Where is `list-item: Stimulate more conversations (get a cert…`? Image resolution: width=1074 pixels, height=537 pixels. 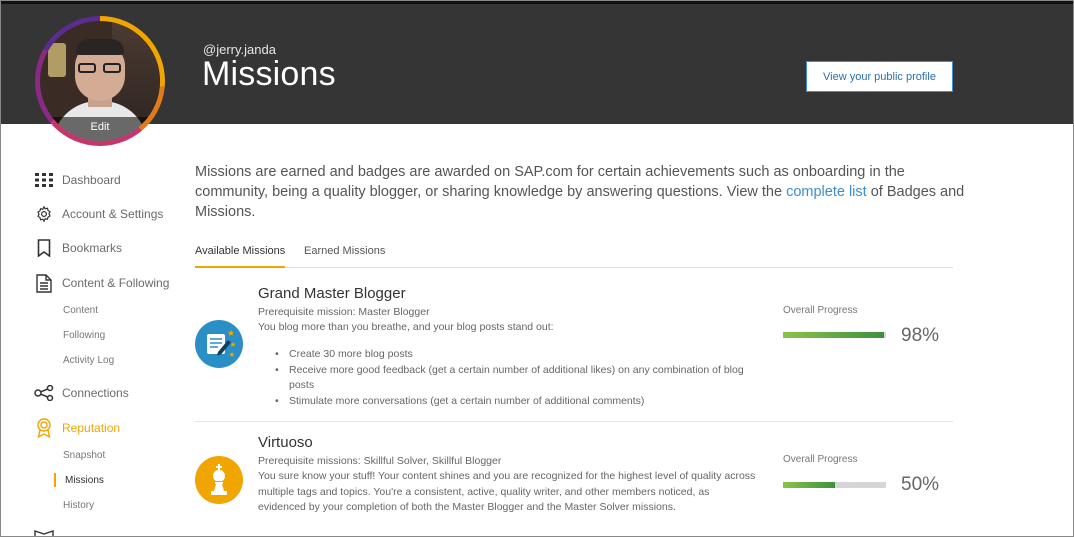
list-item: Stimulate more conversations (get a cert… is located at coordinates (515, 402).